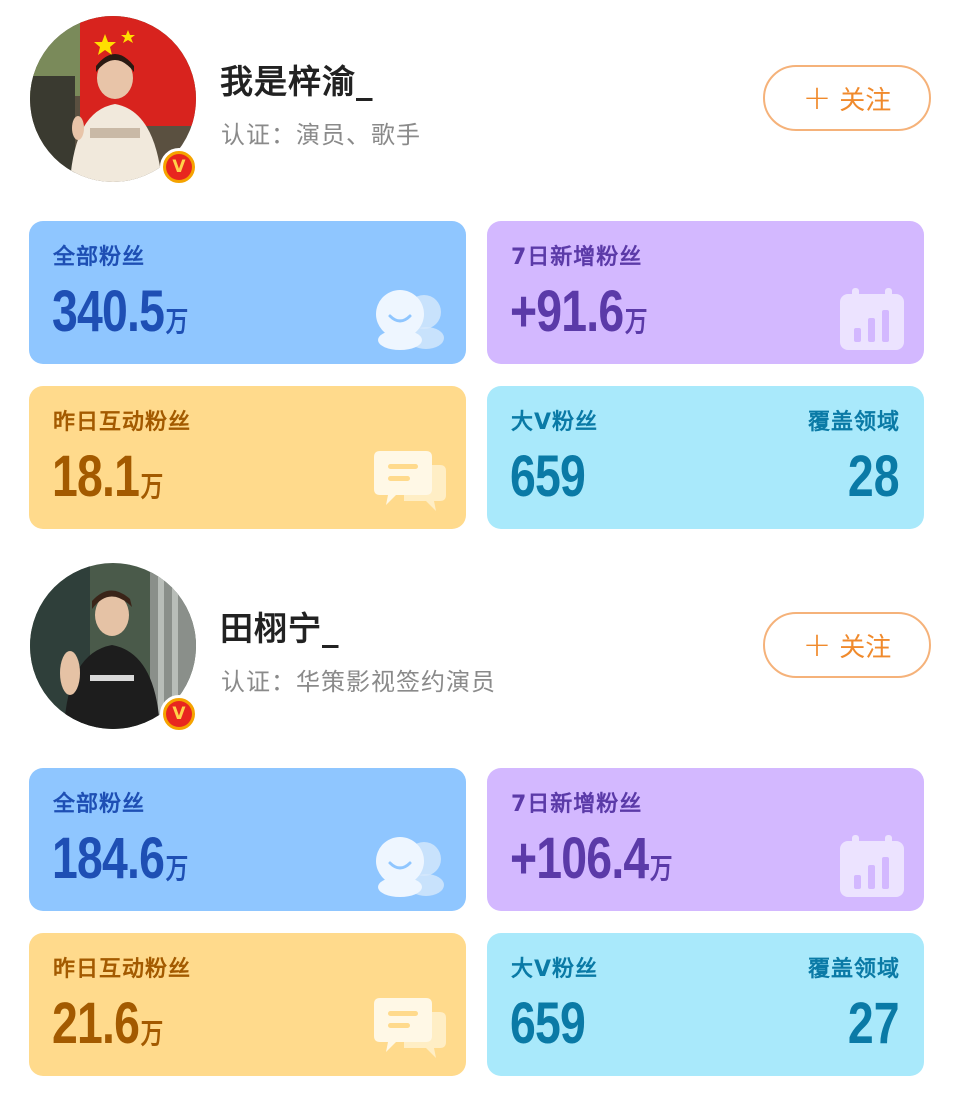  What do you see at coordinates (874, 476) in the screenshot?
I see `stat-value-domains: 28` at bounding box center [874, 476].